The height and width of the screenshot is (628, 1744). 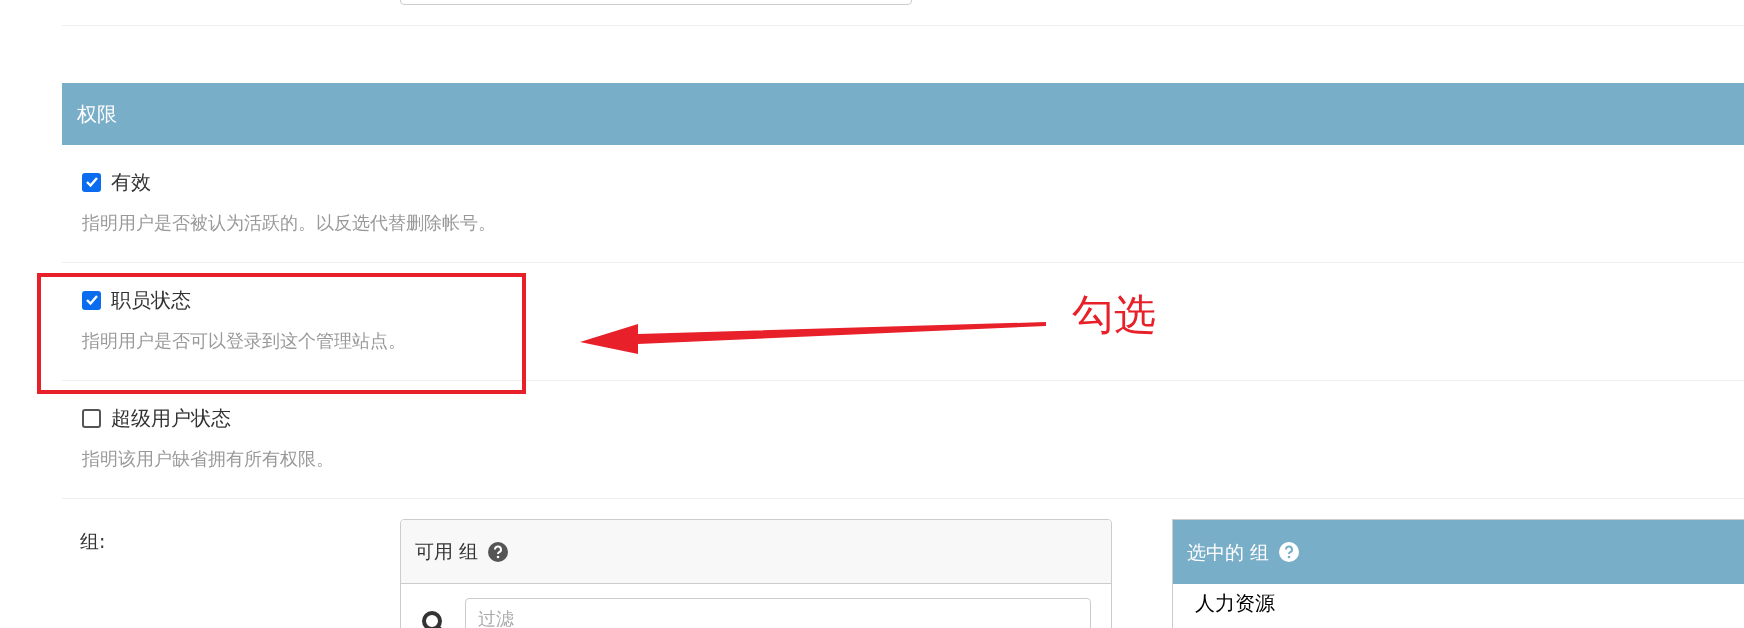 I want to click on panel-title: 可用 组, so click(x=447, y=552).